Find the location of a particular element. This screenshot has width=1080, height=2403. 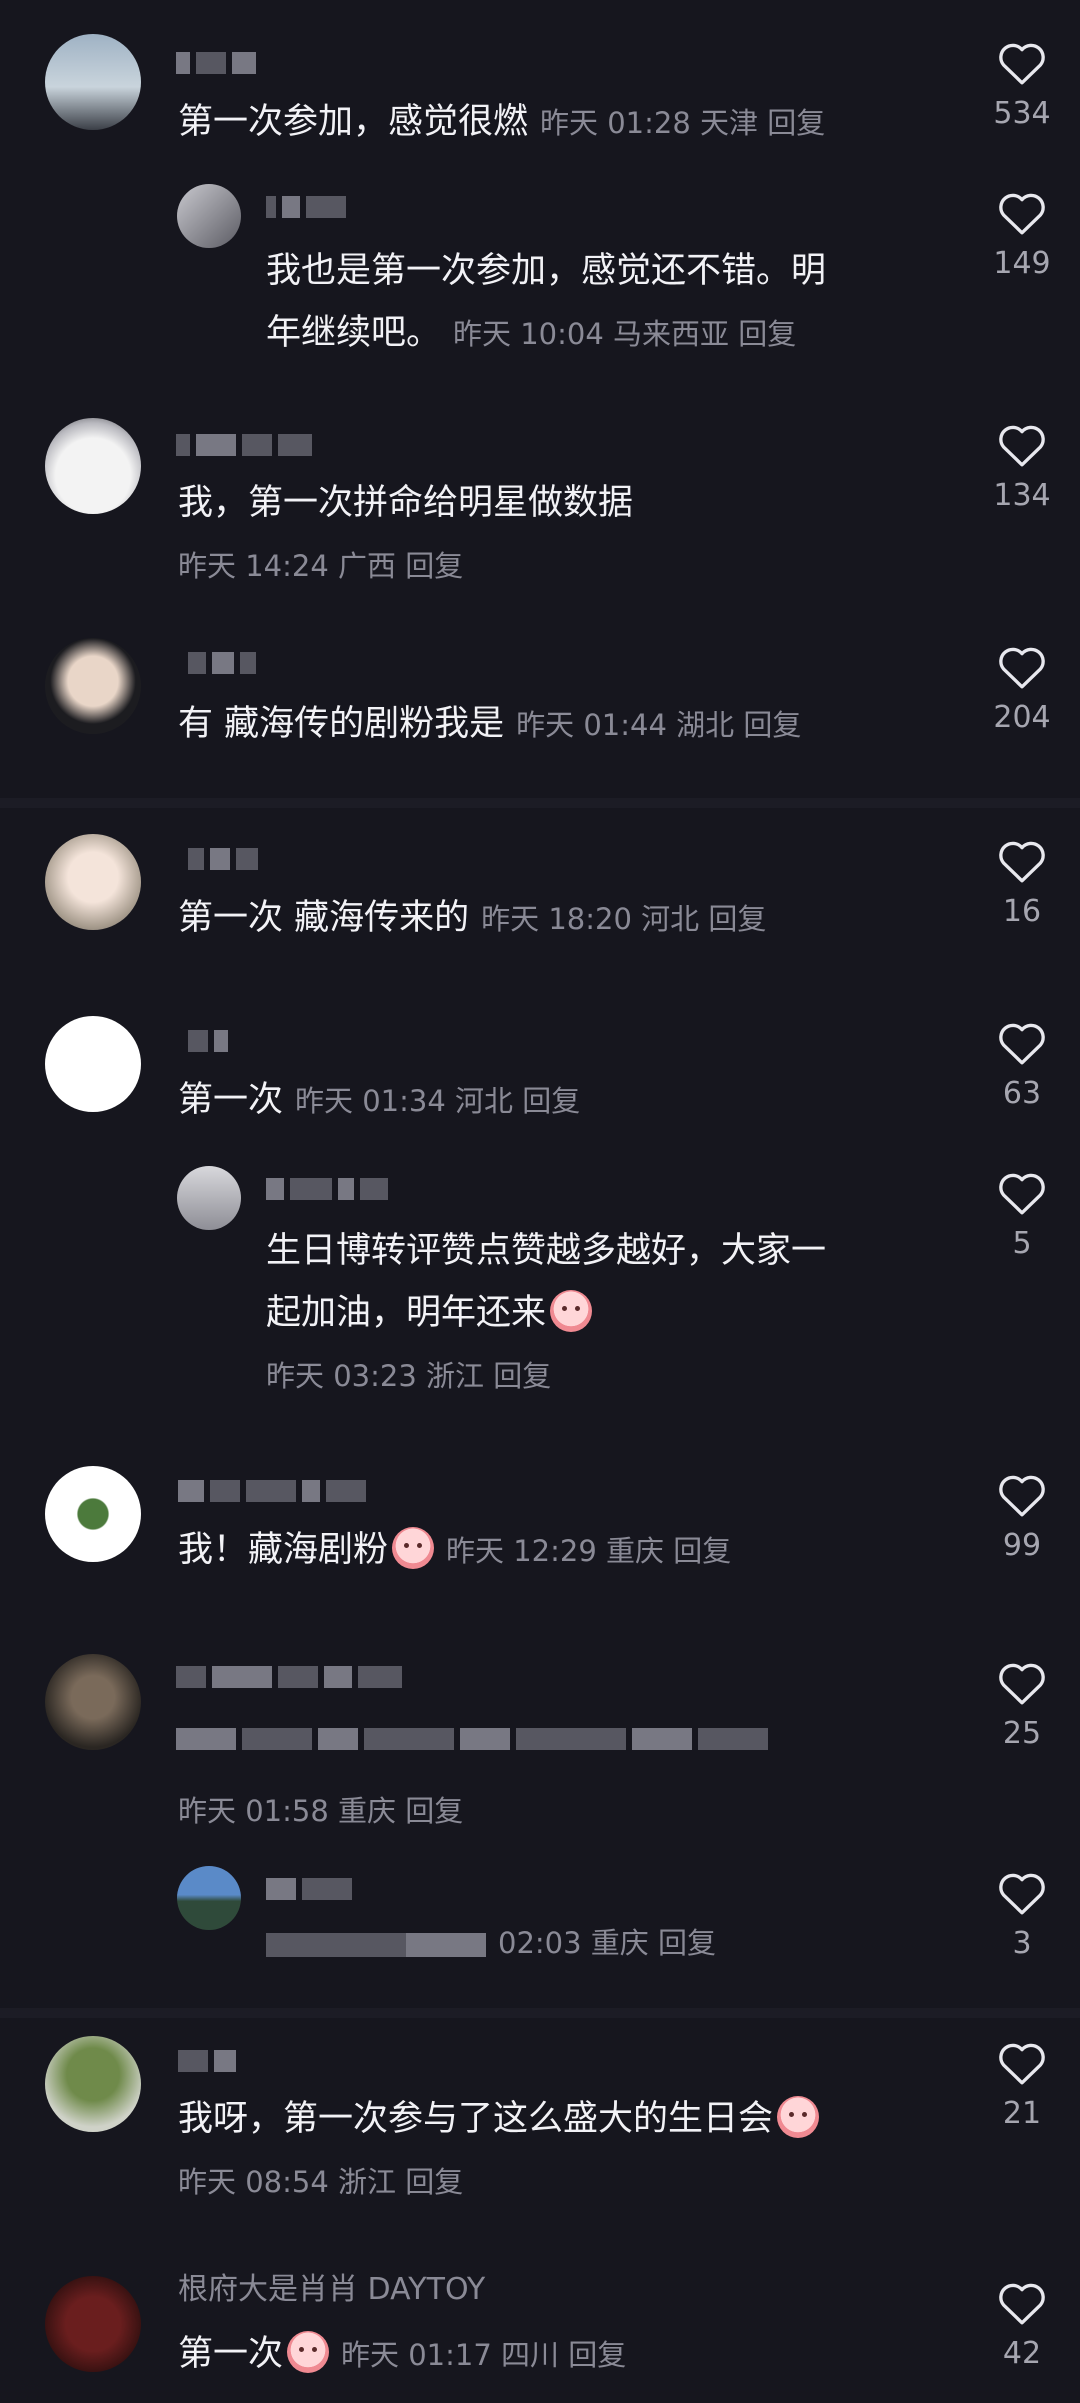

like-count: 42 is located at coordinates (1022, 2353).